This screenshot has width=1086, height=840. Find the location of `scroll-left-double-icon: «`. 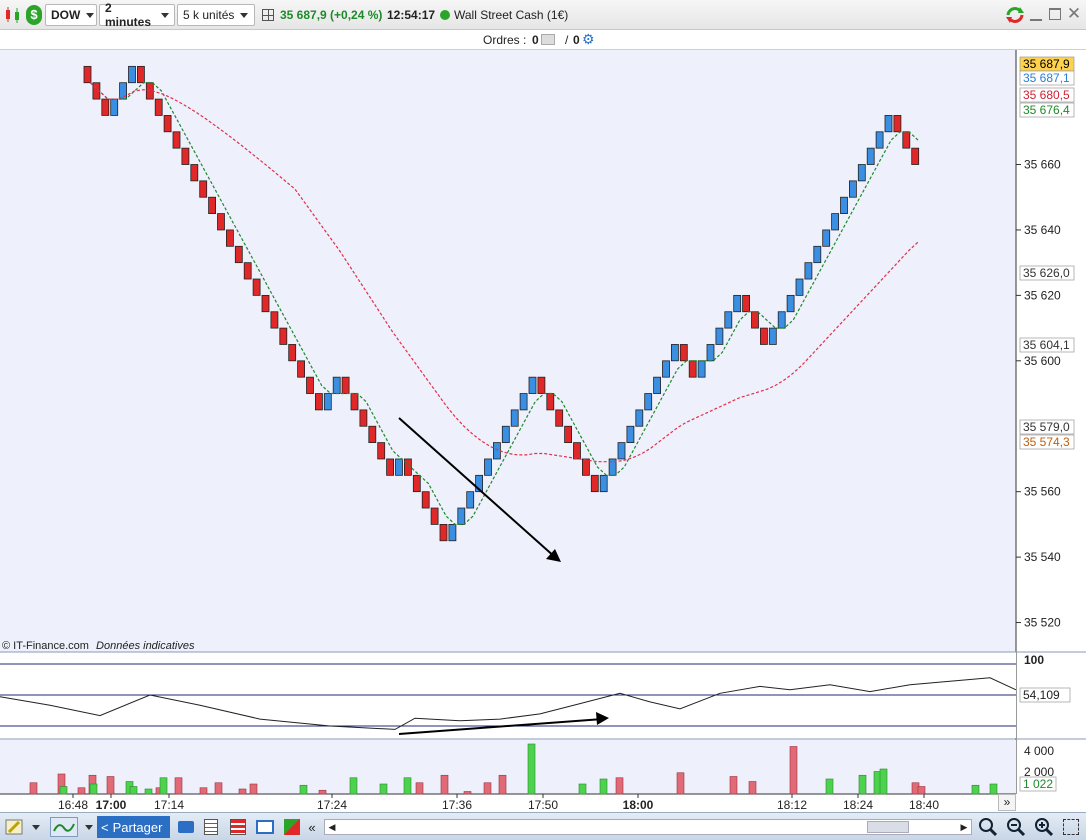

scroll-left-double-icon: « is located at coordinates (312, 827).